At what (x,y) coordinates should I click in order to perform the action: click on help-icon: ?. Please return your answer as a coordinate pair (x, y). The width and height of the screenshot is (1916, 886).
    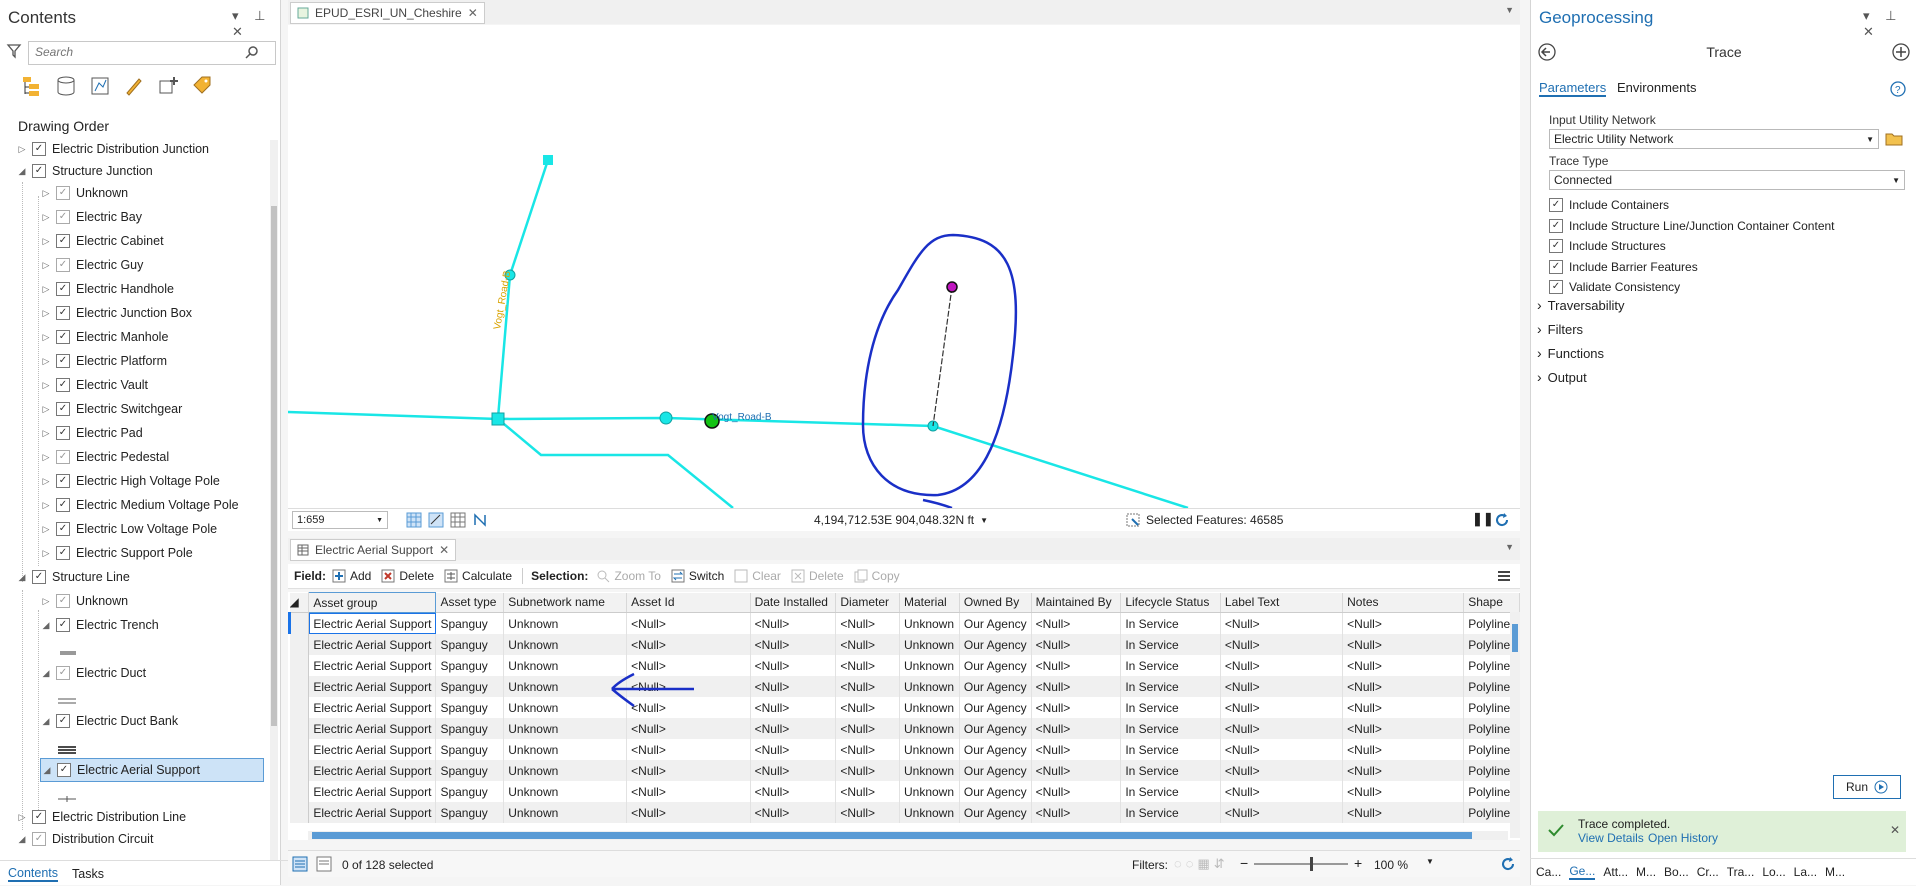
    Looking at the image, I should click on (1898, 89).